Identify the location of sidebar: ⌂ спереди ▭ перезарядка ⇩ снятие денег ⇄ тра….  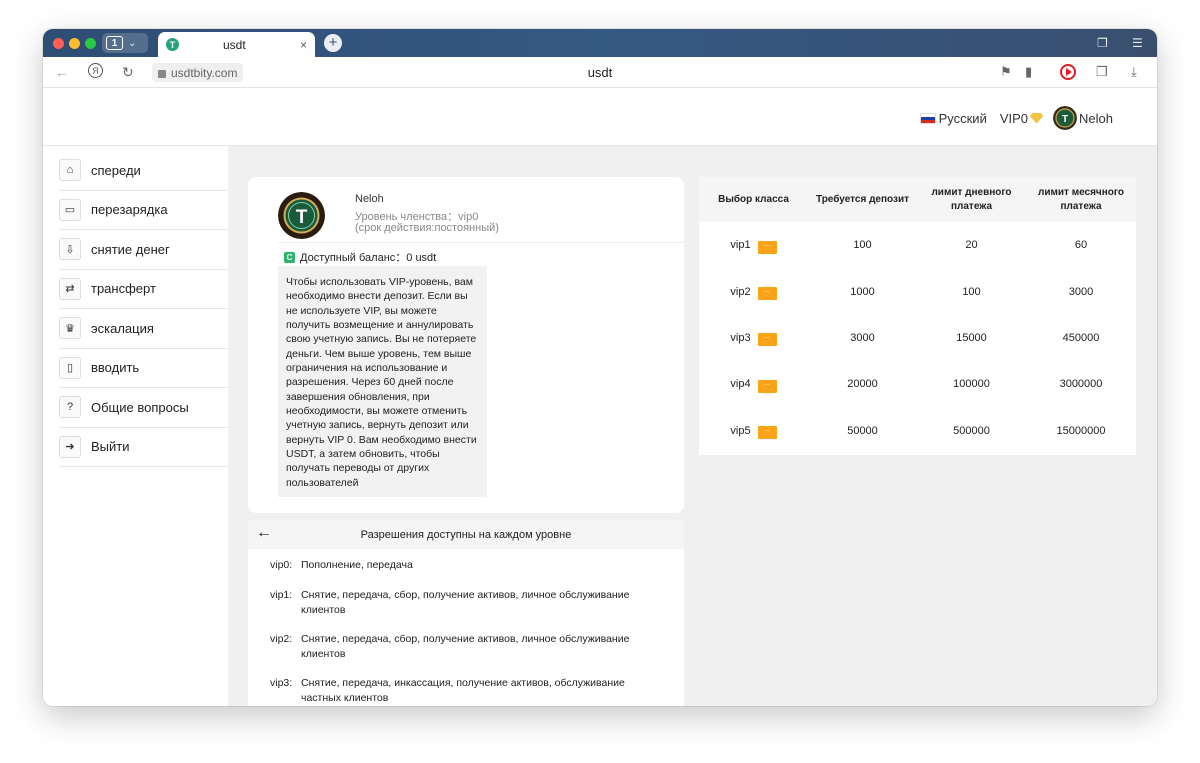
(135, 426).